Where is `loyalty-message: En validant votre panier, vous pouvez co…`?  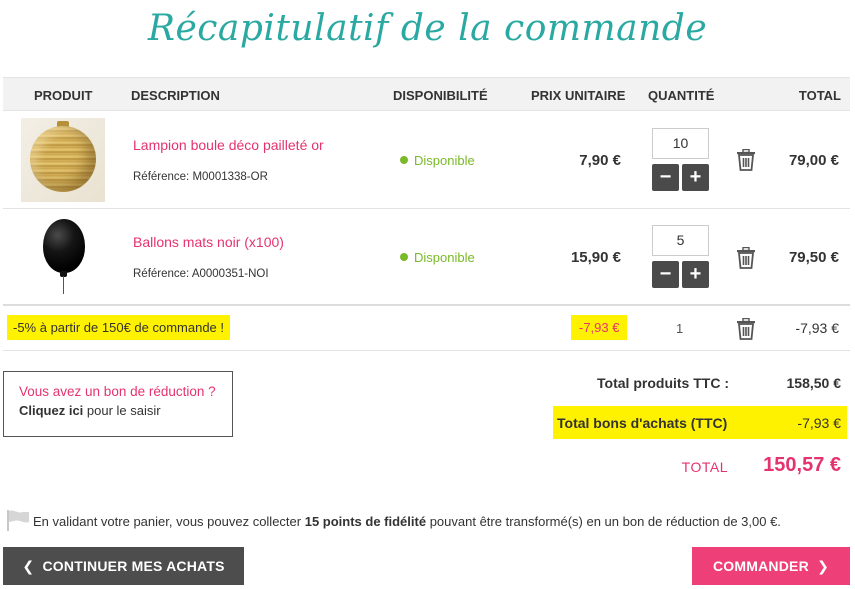
loyalty-message: En validant votre panier, vous pouvez co… is located at coordinates (393, 520).